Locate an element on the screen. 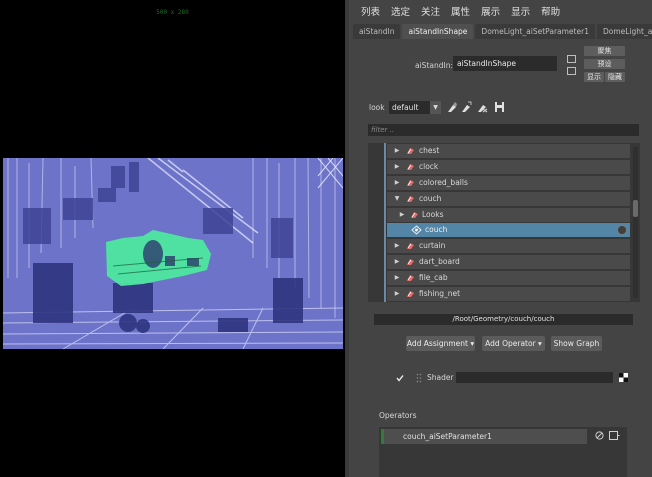 This screenshot has height=477, width=652. look-select-value: default is located at coordinates (405, 107).